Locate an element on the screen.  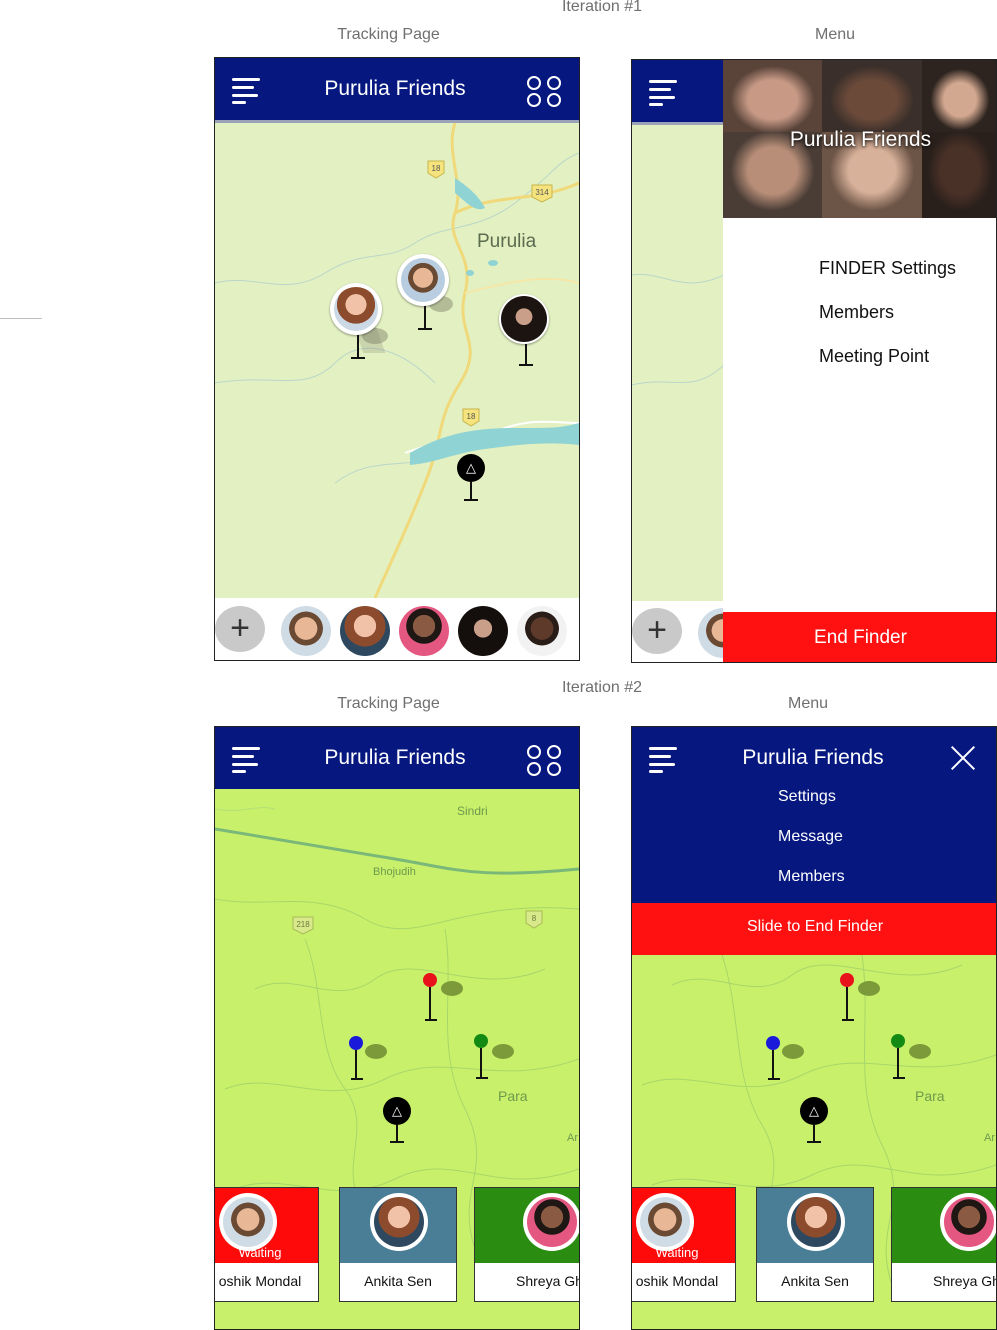
tracking-page-caption-2: Tracking Page is located at coordinates (388, 703).